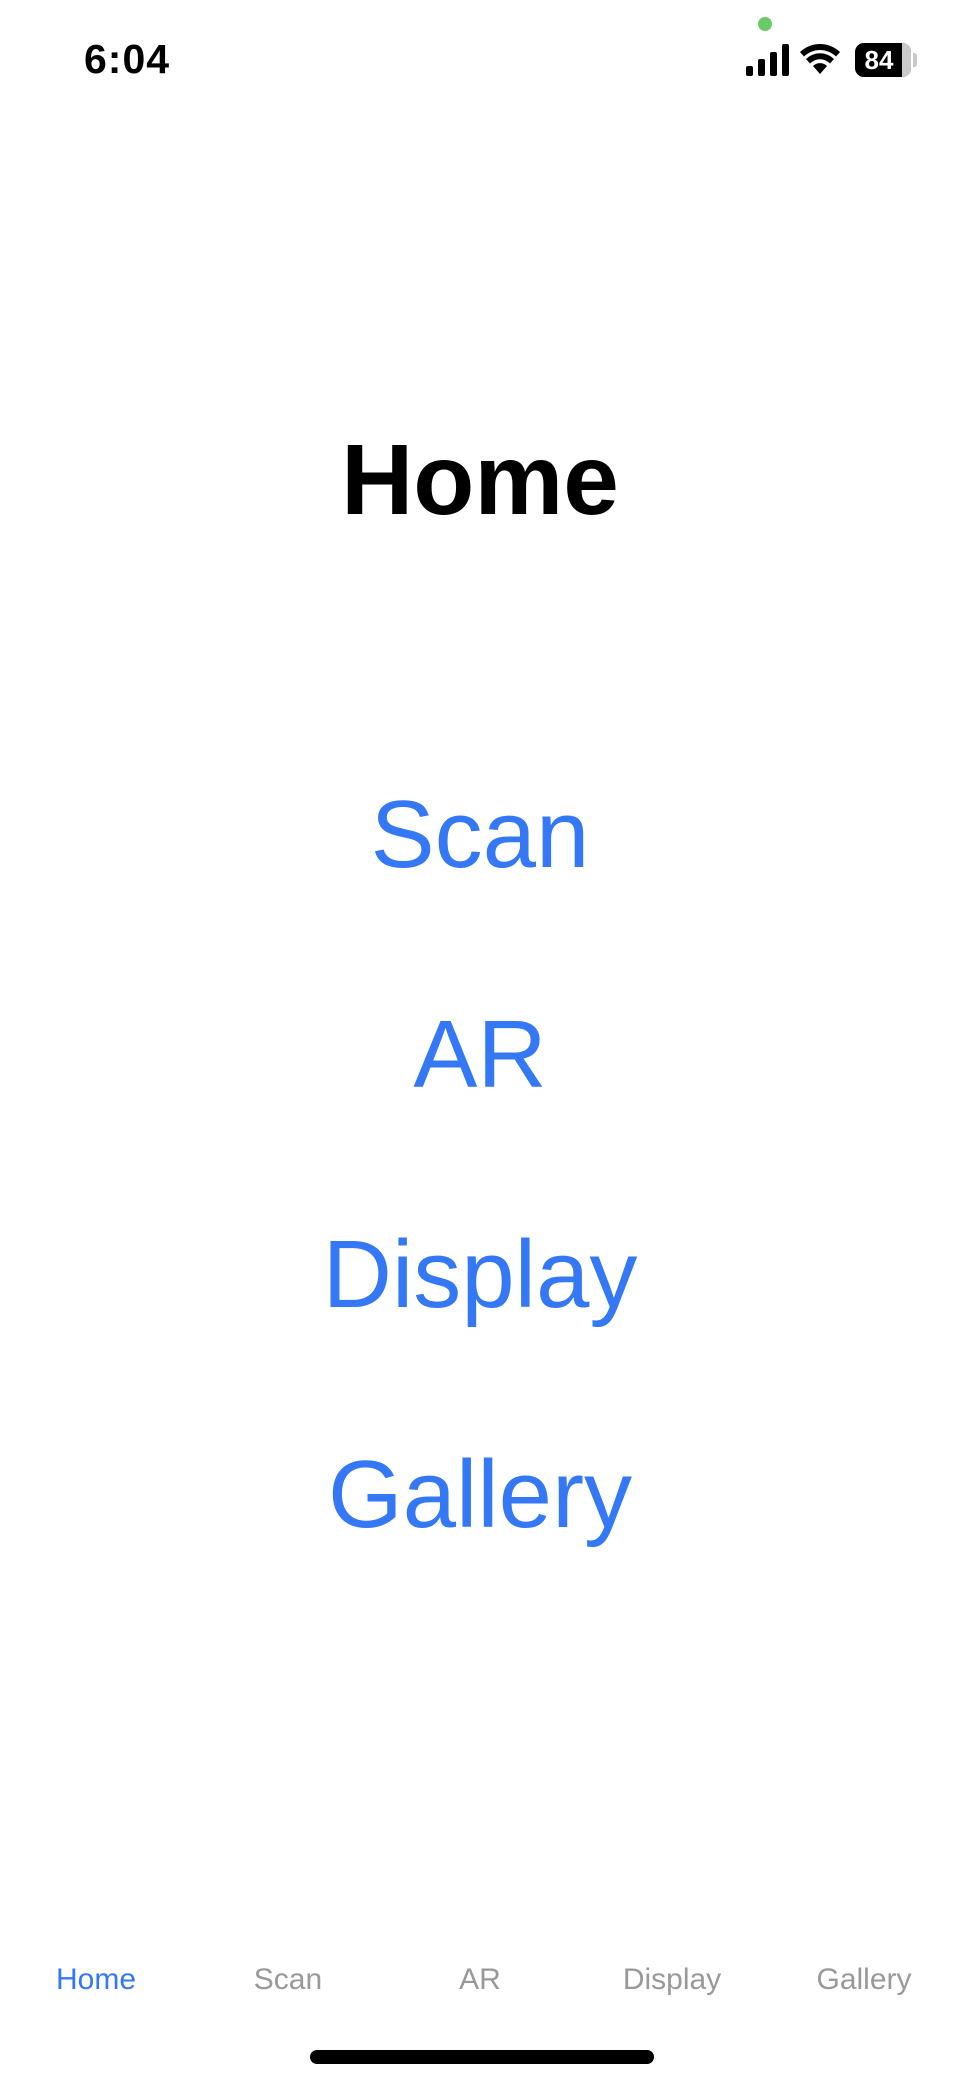  I want to click on status-time: 6:04, so click(127, 59).